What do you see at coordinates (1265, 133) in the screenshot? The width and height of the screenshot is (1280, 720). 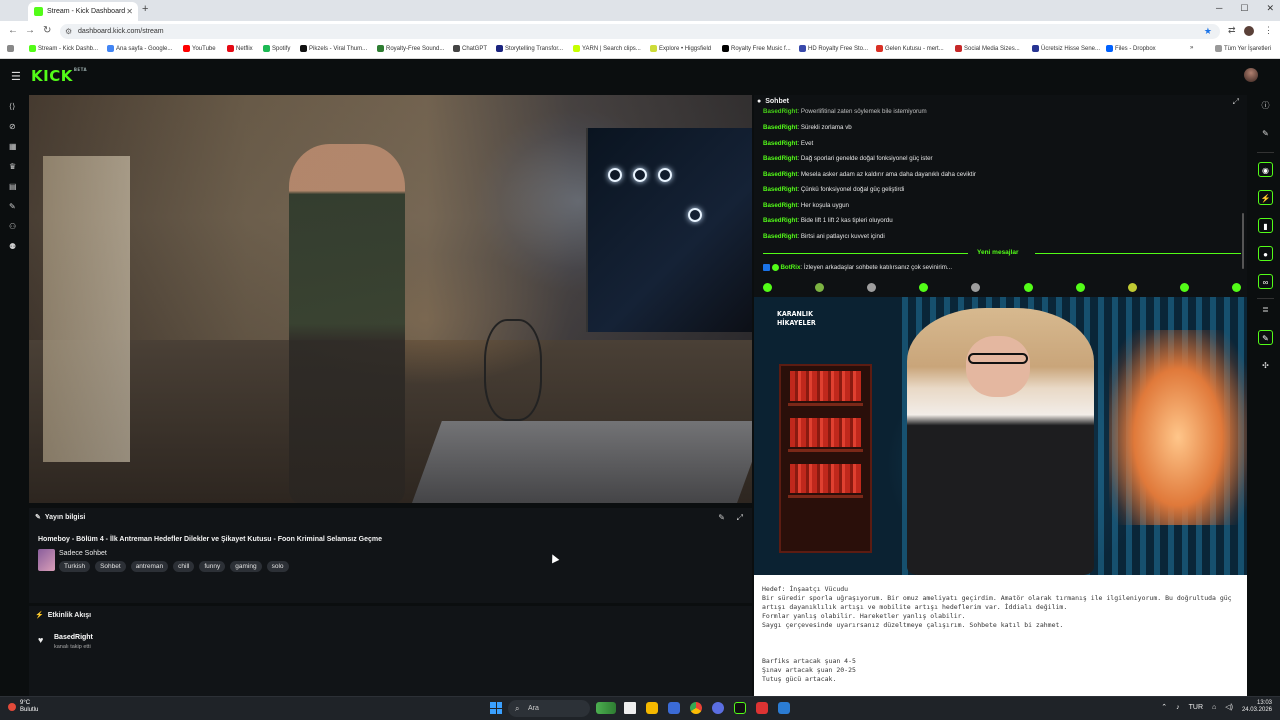 I see `pencil-icon: ✎` at bounding box center [1265, 133].